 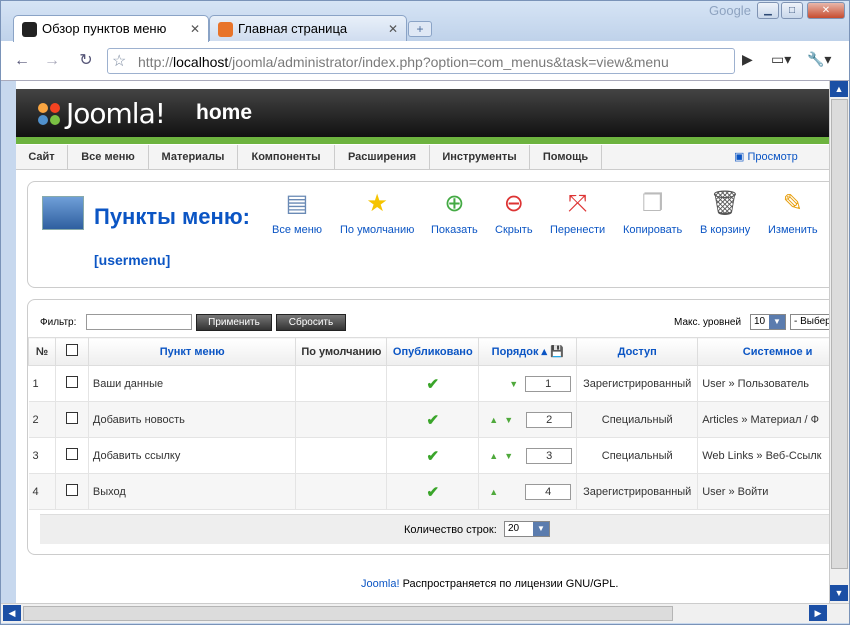 What do you see at coordinates (52, 61) in the screenshot?
I see `forward-button: →` at bounding box center [52, 61].